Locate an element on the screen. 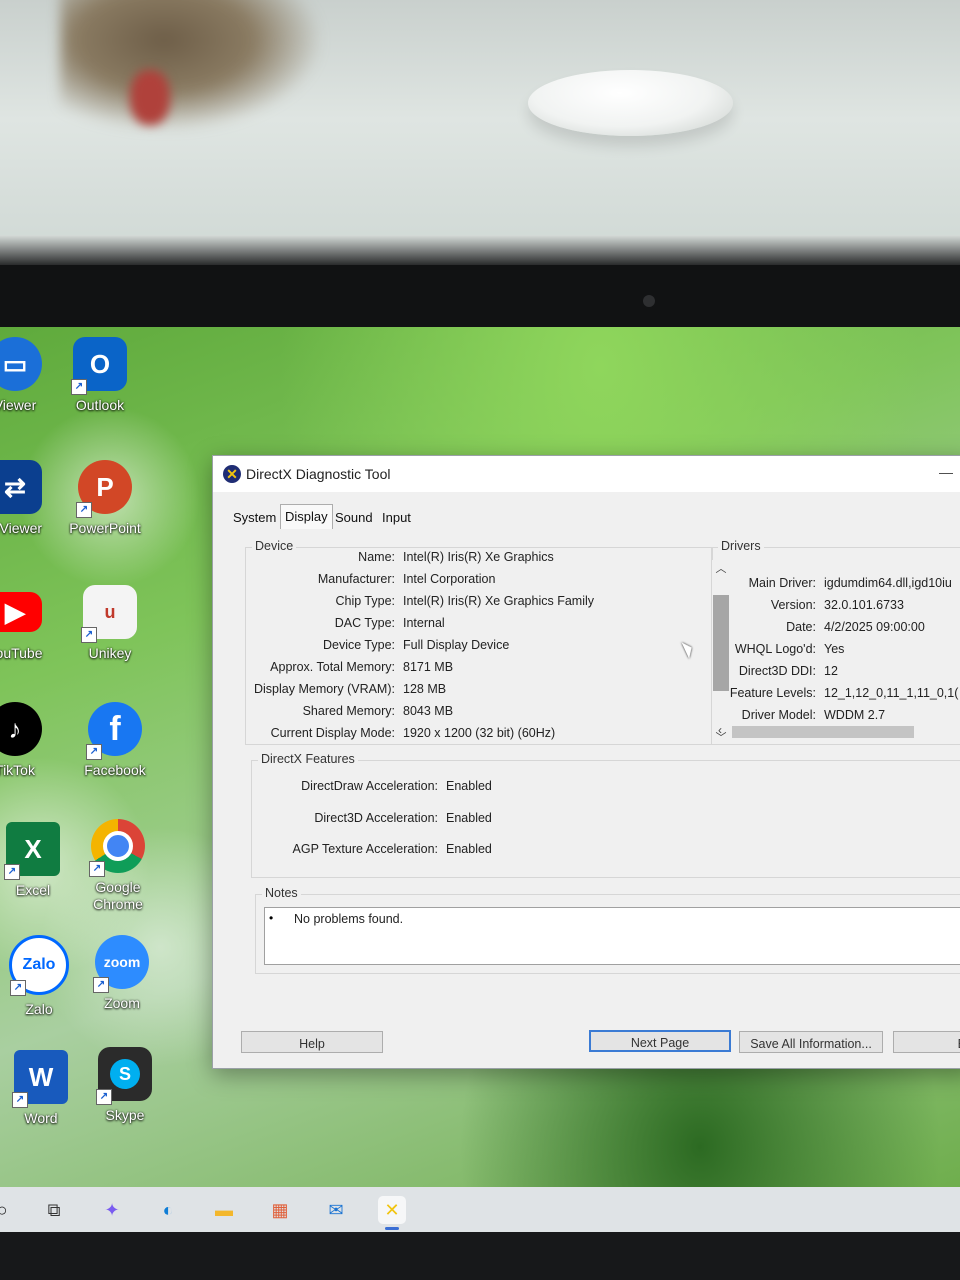 This screenshot has width=960, height=1280. minimize-button: — is located at coordinates (946, 472).